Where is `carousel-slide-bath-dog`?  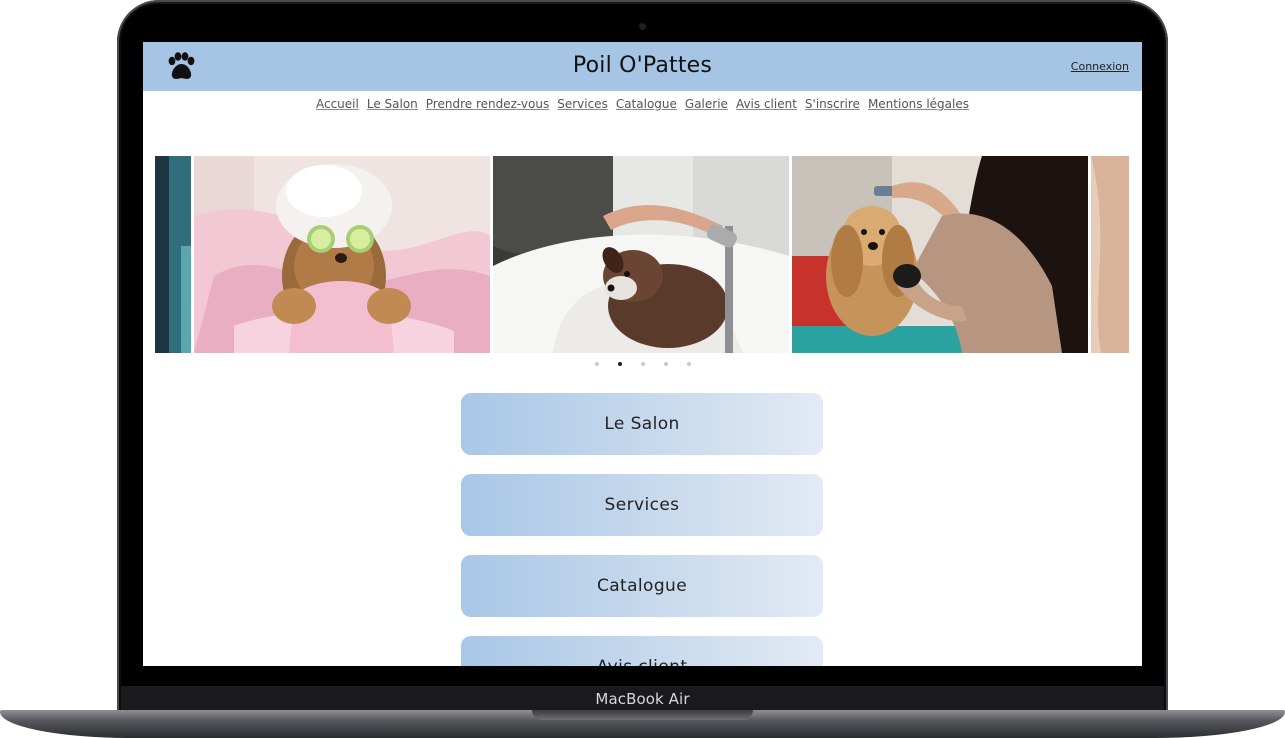 carousel-slide-bath-dog is located at coordinates (641, 254).